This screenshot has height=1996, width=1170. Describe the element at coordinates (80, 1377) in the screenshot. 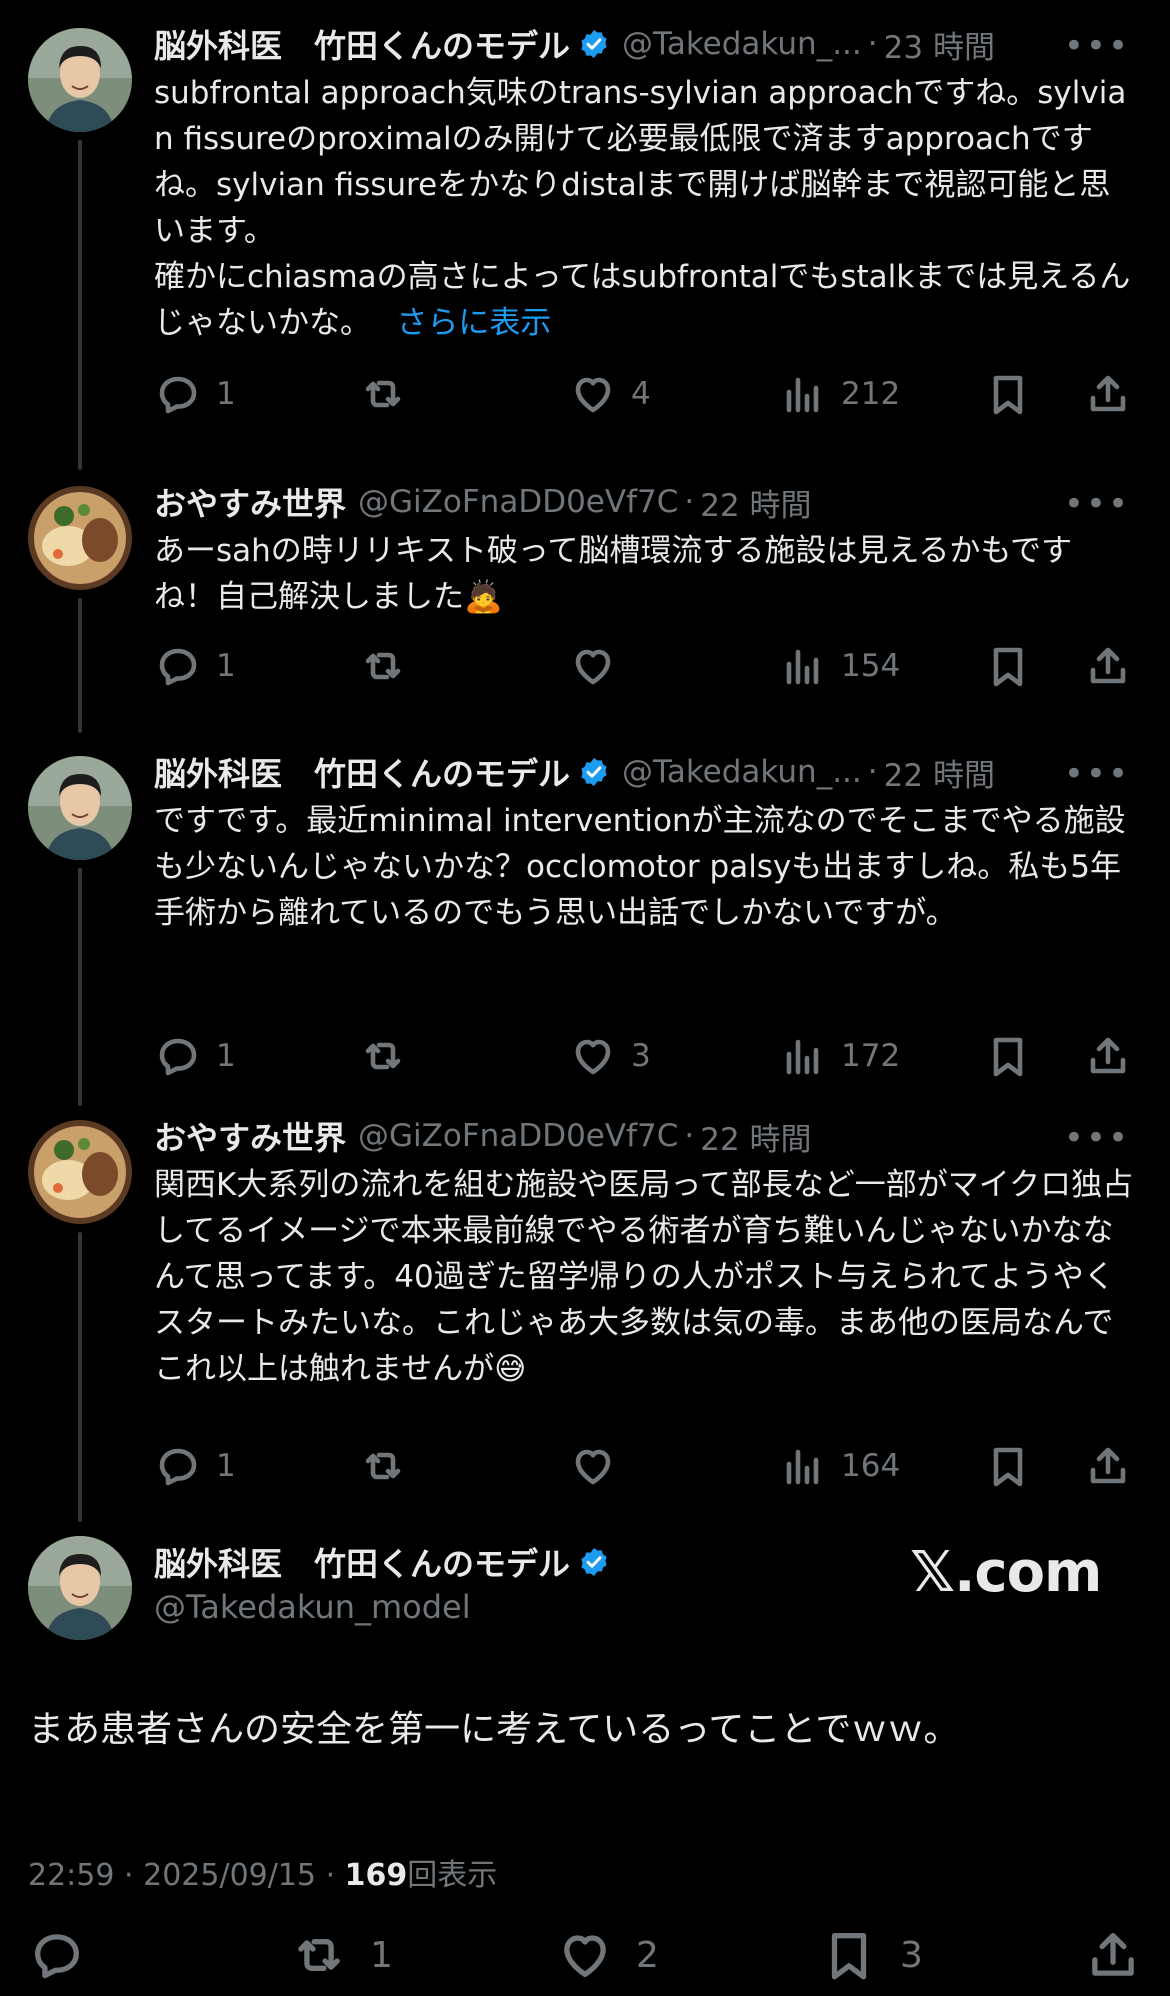

I see `thread-connector` at that location.